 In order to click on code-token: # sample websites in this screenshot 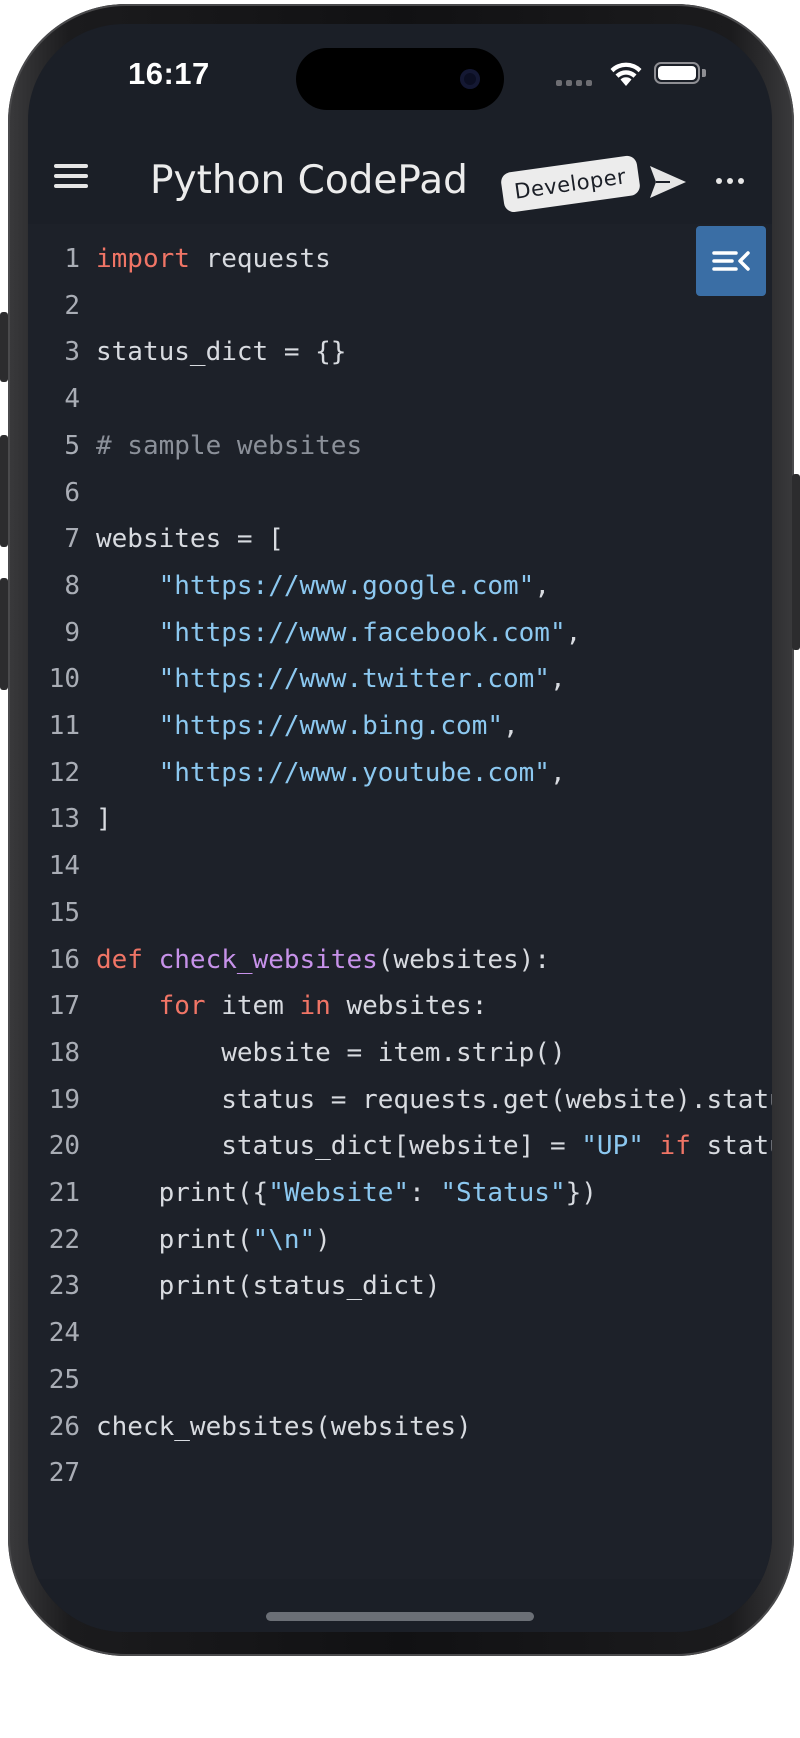, I will do `click(229, 445)`.